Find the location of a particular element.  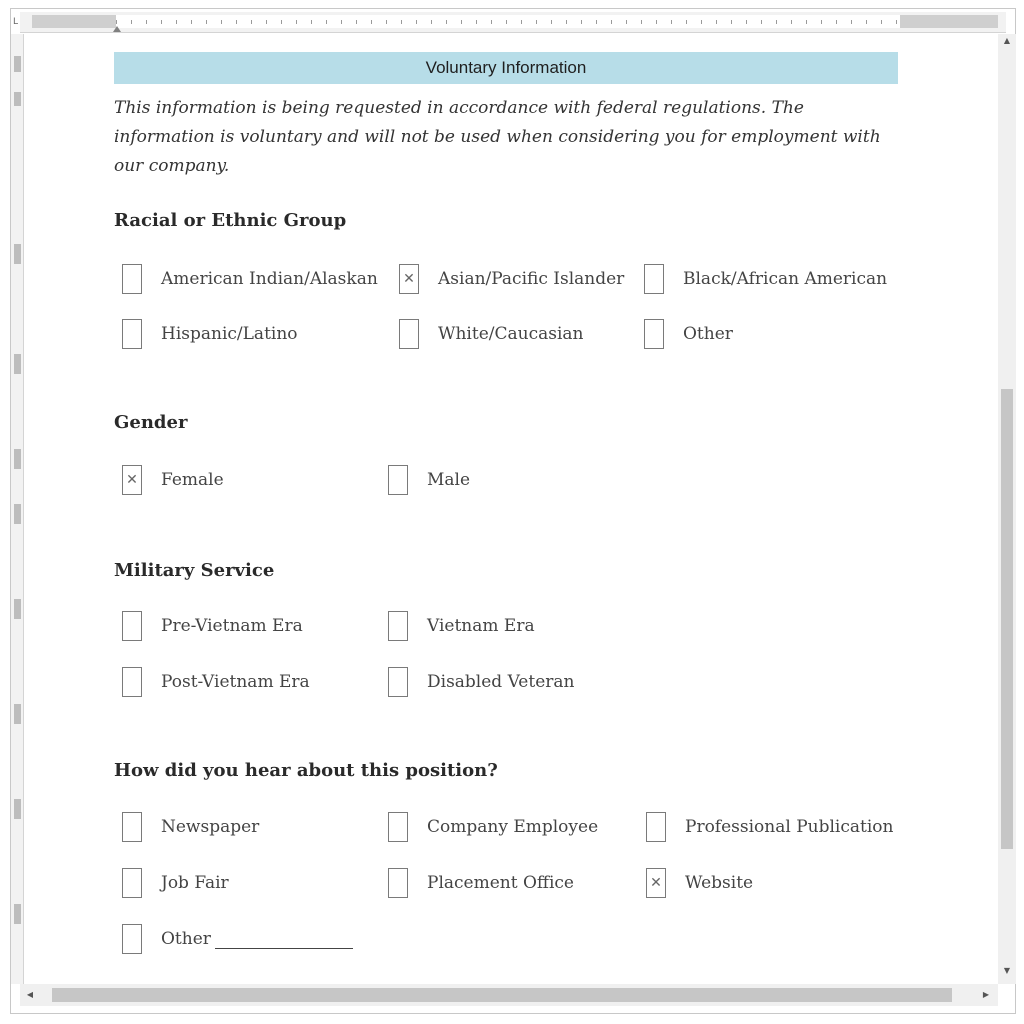

option-white-caucasian: White/Caucasian is located at coordinates (491, 334).